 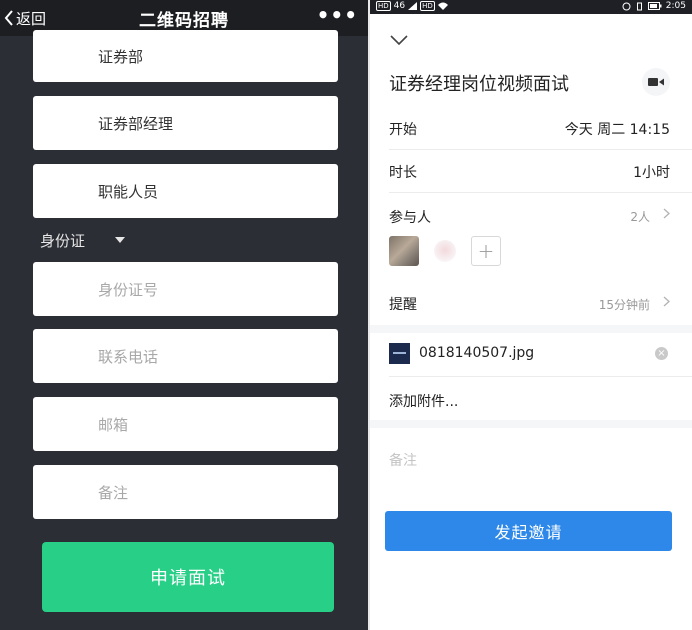 I want to click on battery-icon, so click(x=654, y=6).